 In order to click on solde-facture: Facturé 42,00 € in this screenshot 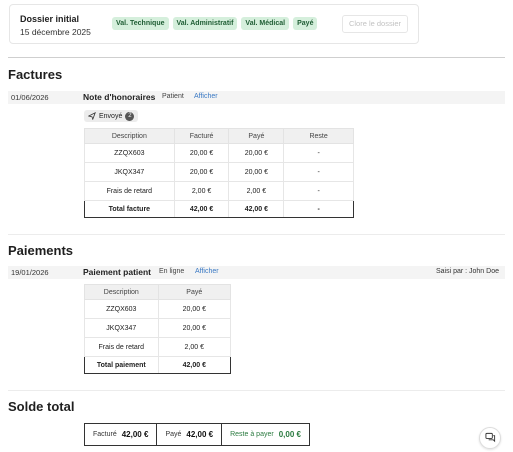, I will do `click(121, 434)`.